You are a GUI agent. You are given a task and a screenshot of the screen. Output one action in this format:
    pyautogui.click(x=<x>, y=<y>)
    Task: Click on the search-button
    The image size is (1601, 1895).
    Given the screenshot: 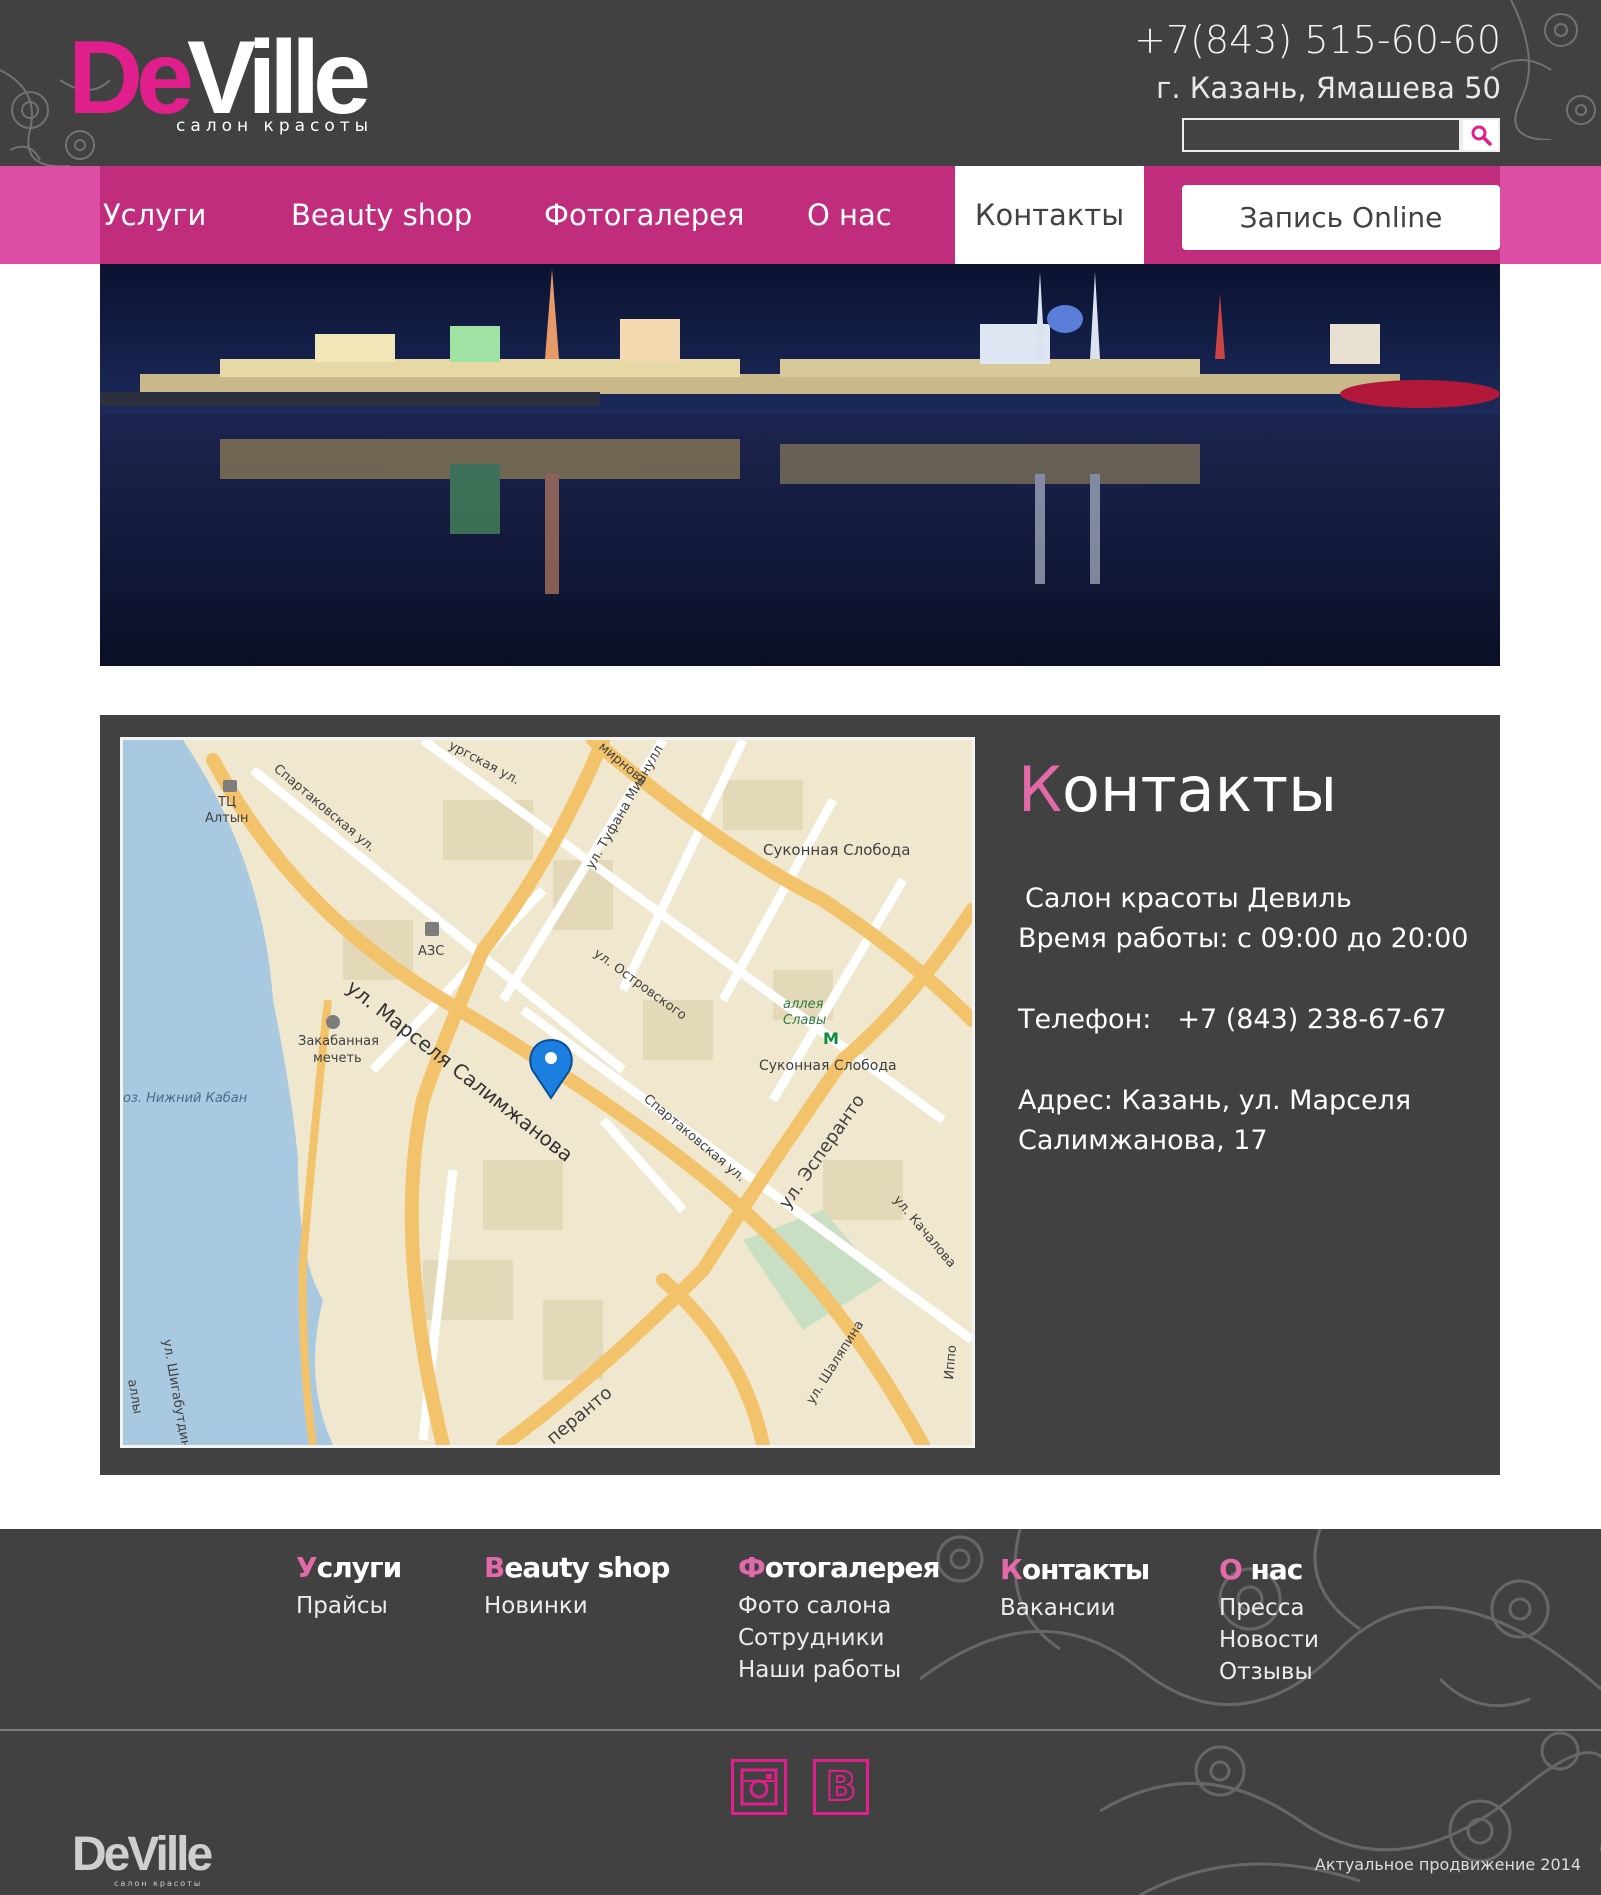 What is the action you would take?
    pyautogui.click(x=1480, y=135)
    